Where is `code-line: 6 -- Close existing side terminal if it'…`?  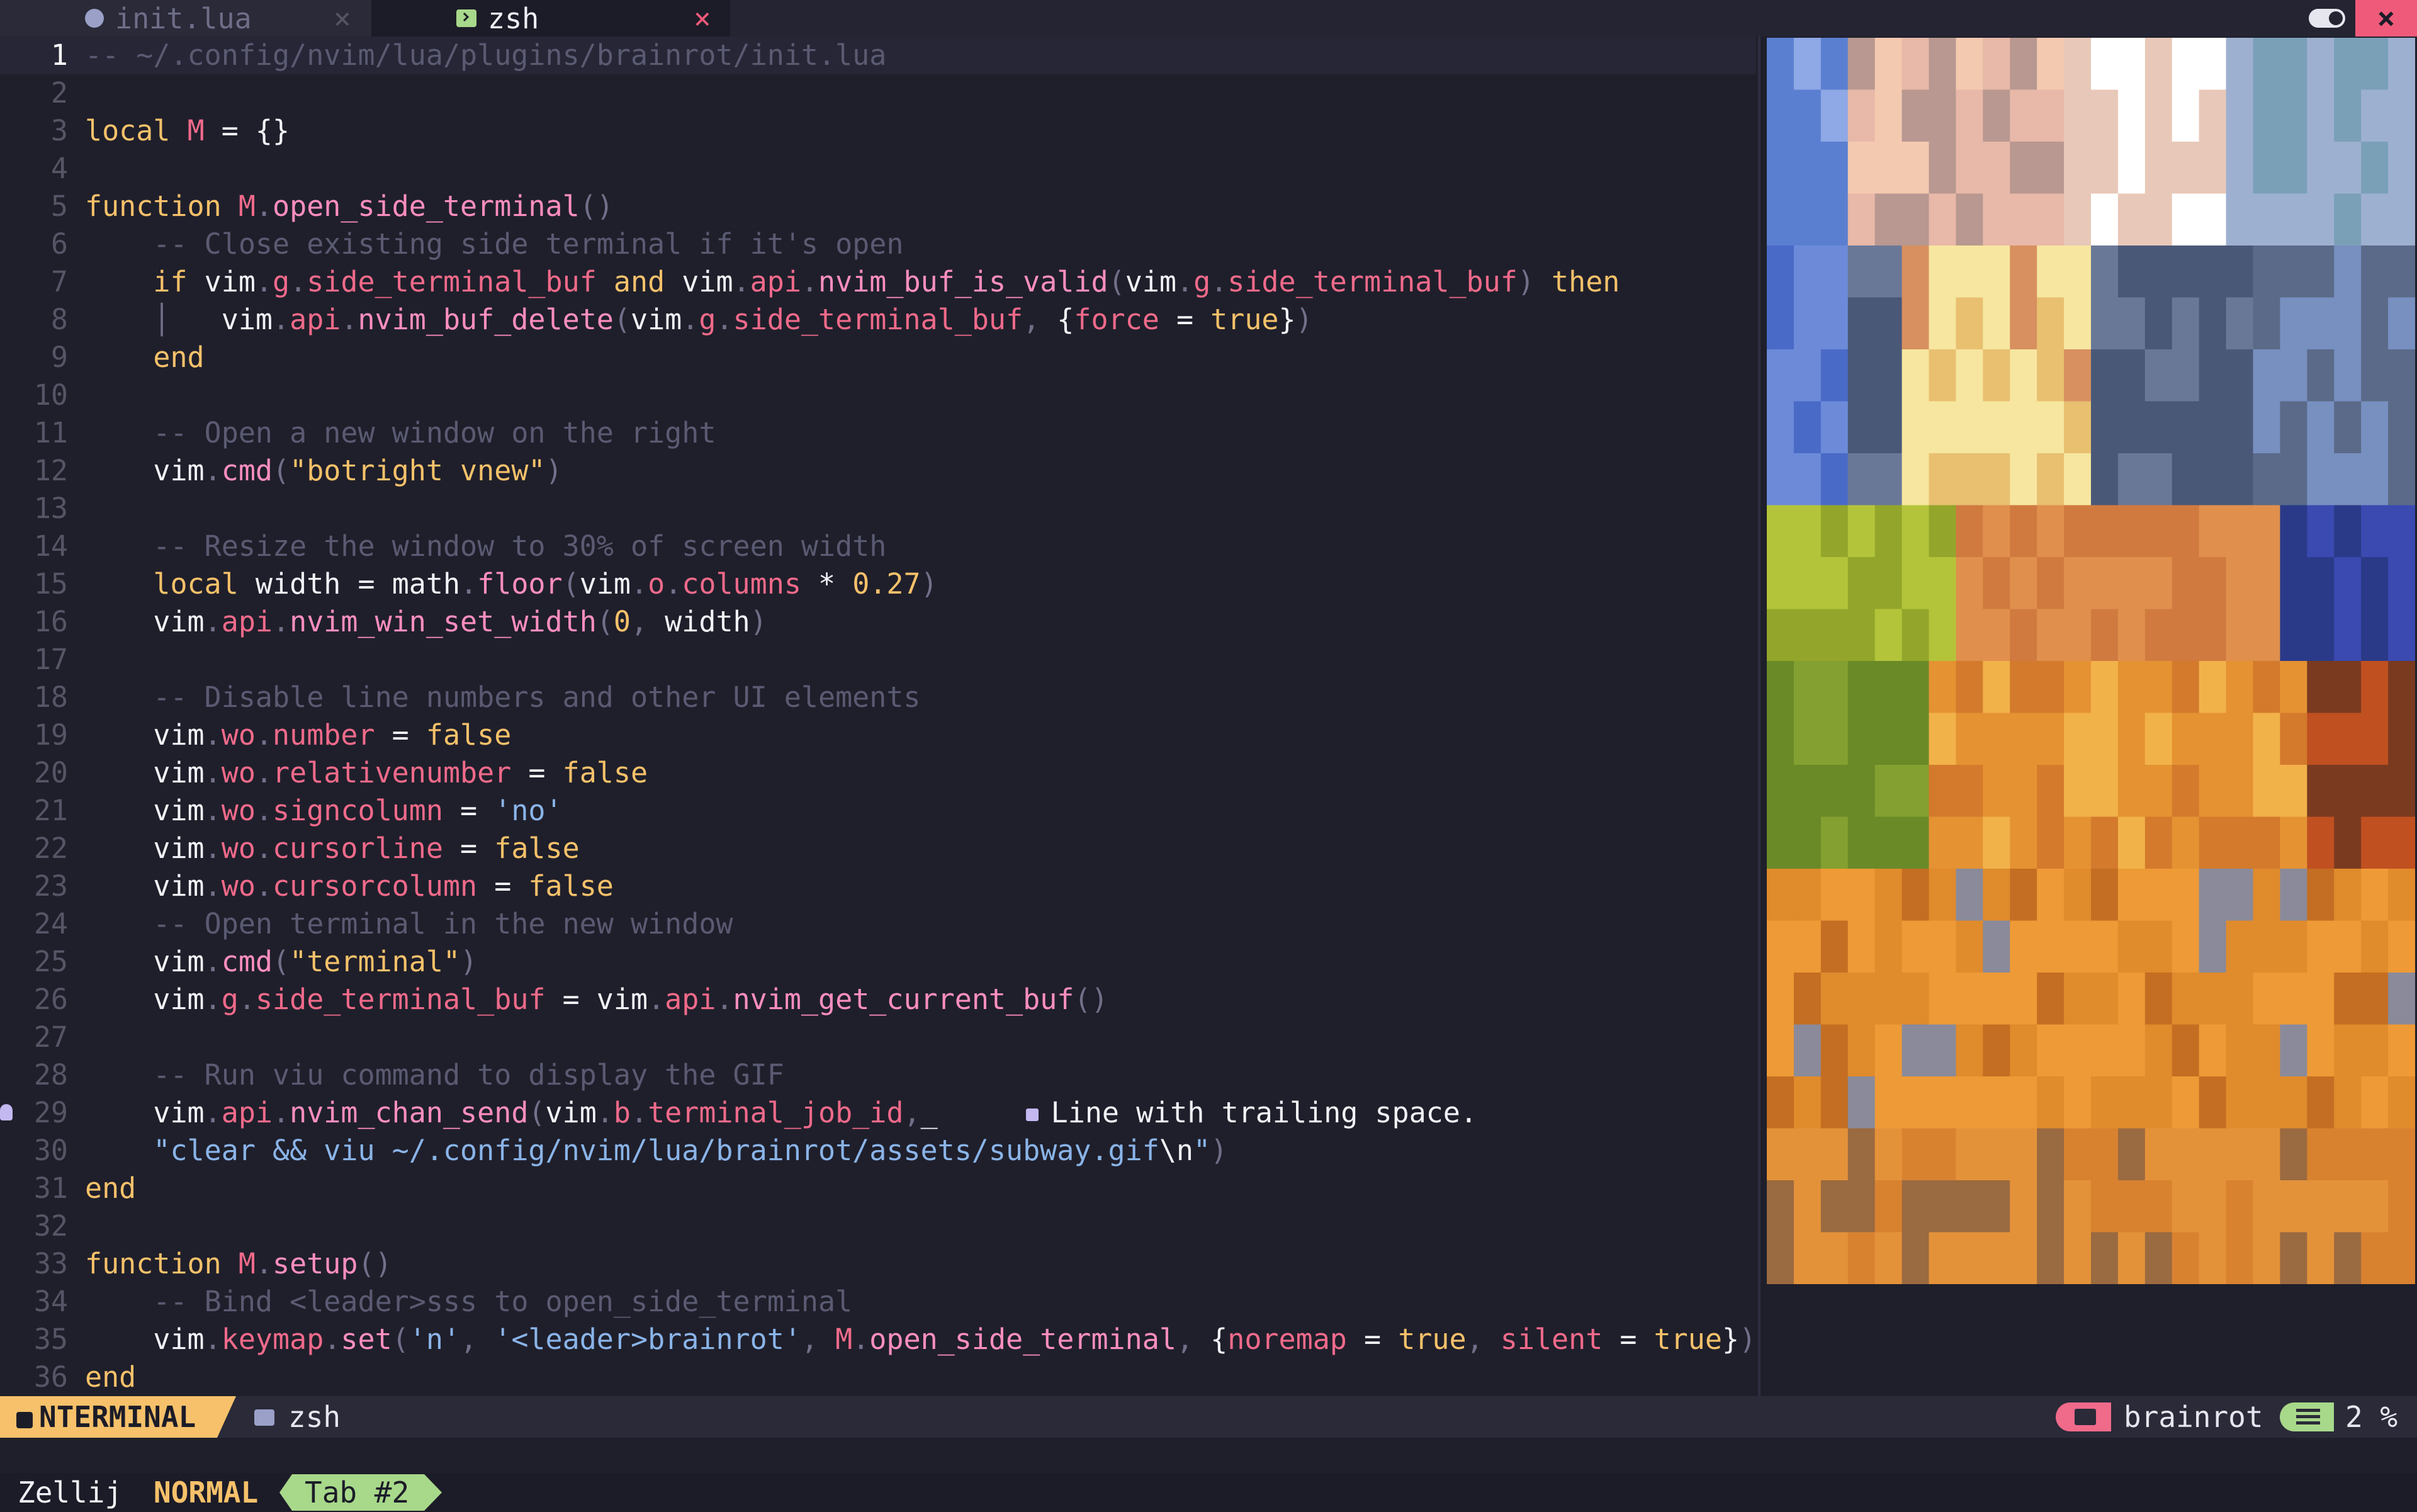
code-line: 6 -- Close existing side terminal if it'… is located at coordinates (878, 244).